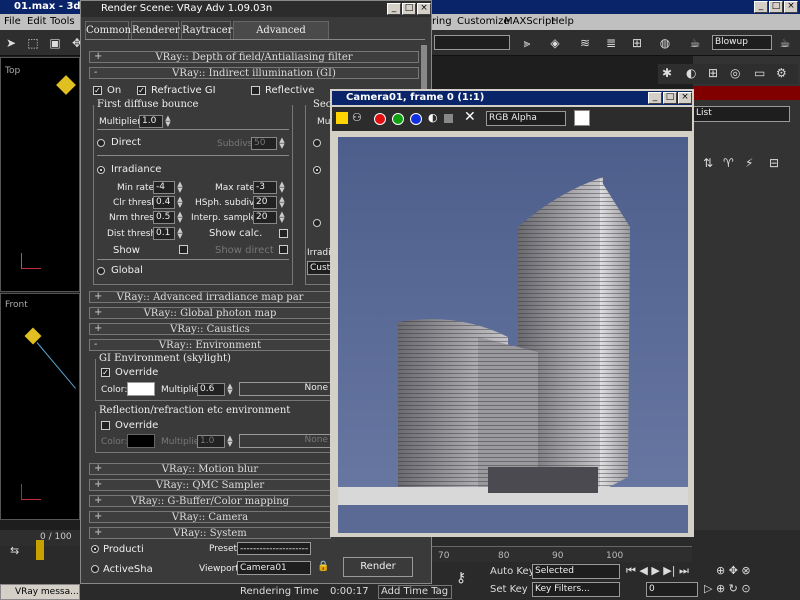 The image size is (800, 600). I want to click on gi-env-multiplier-arrows-icon: ▲ ▼, so click(230, 389).